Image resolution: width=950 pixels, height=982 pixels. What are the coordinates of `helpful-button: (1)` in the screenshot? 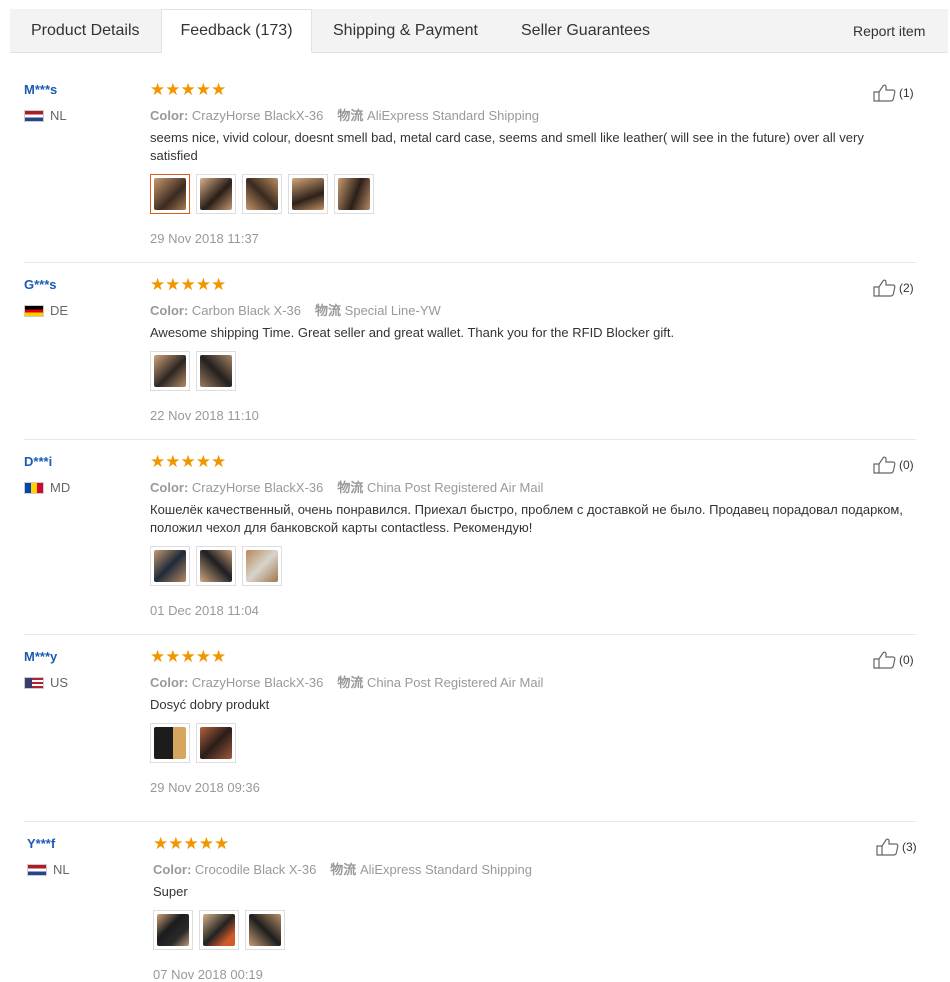 It's located at (893, 93).